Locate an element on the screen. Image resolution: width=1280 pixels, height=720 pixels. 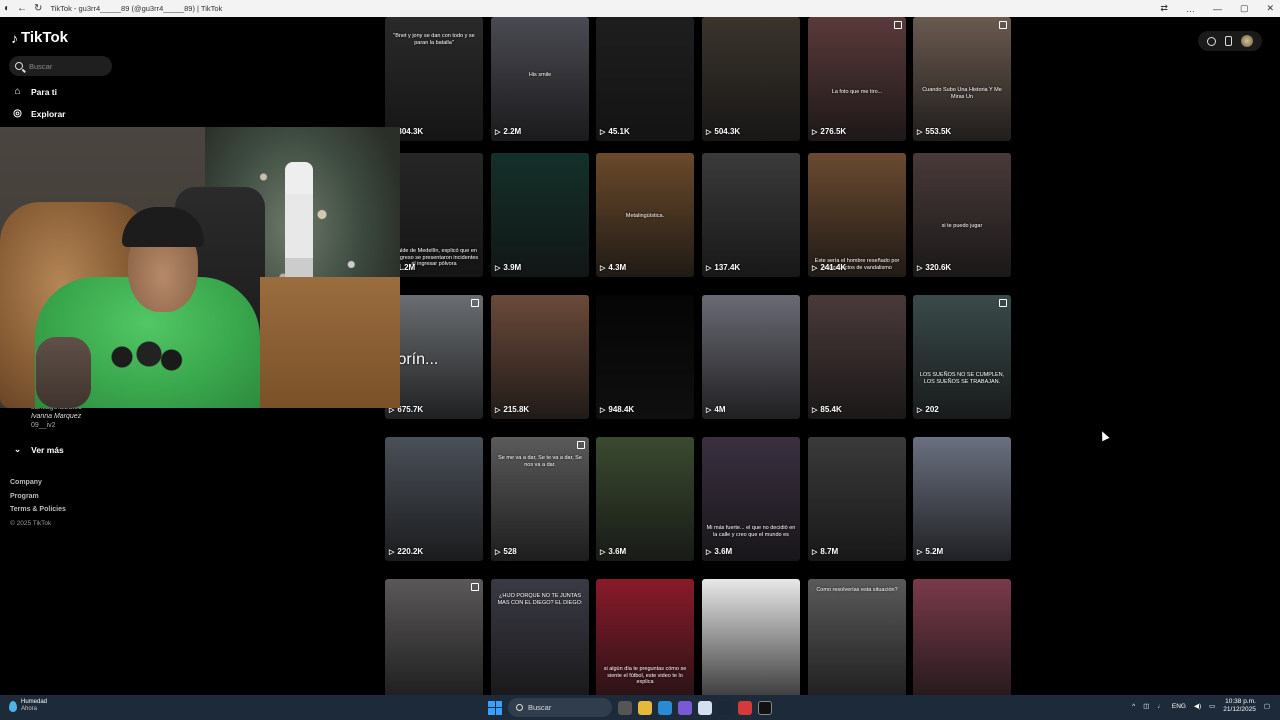
task-view-icon is located at coordinates (625, 707).